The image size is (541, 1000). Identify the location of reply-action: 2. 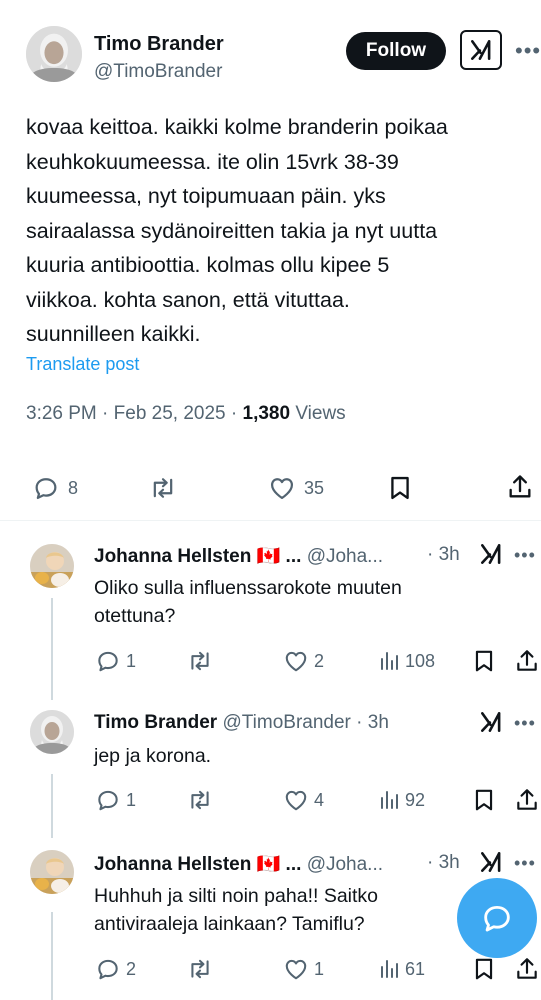
(115, 969).